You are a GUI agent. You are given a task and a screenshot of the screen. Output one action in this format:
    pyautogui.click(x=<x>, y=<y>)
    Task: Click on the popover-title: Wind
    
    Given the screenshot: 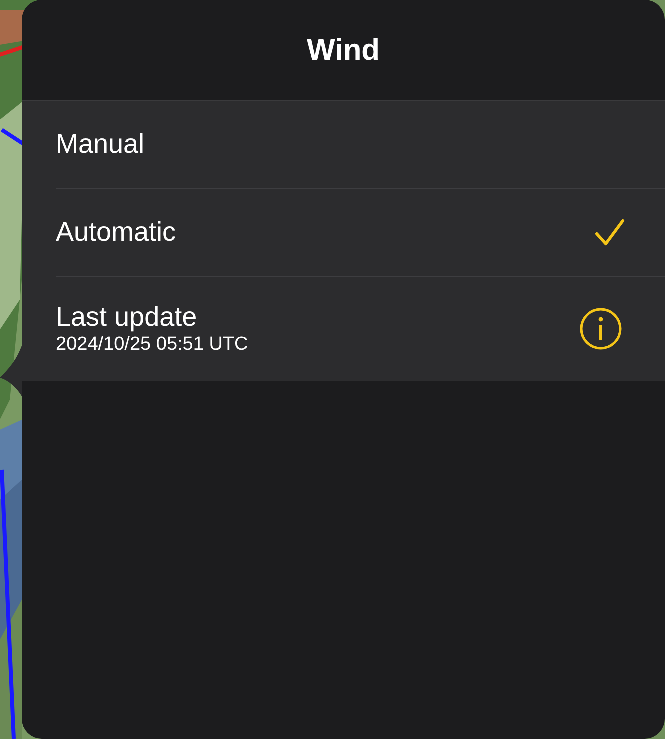 What is the action you would take?
    pyautogui.click(x=343, y=50)
    